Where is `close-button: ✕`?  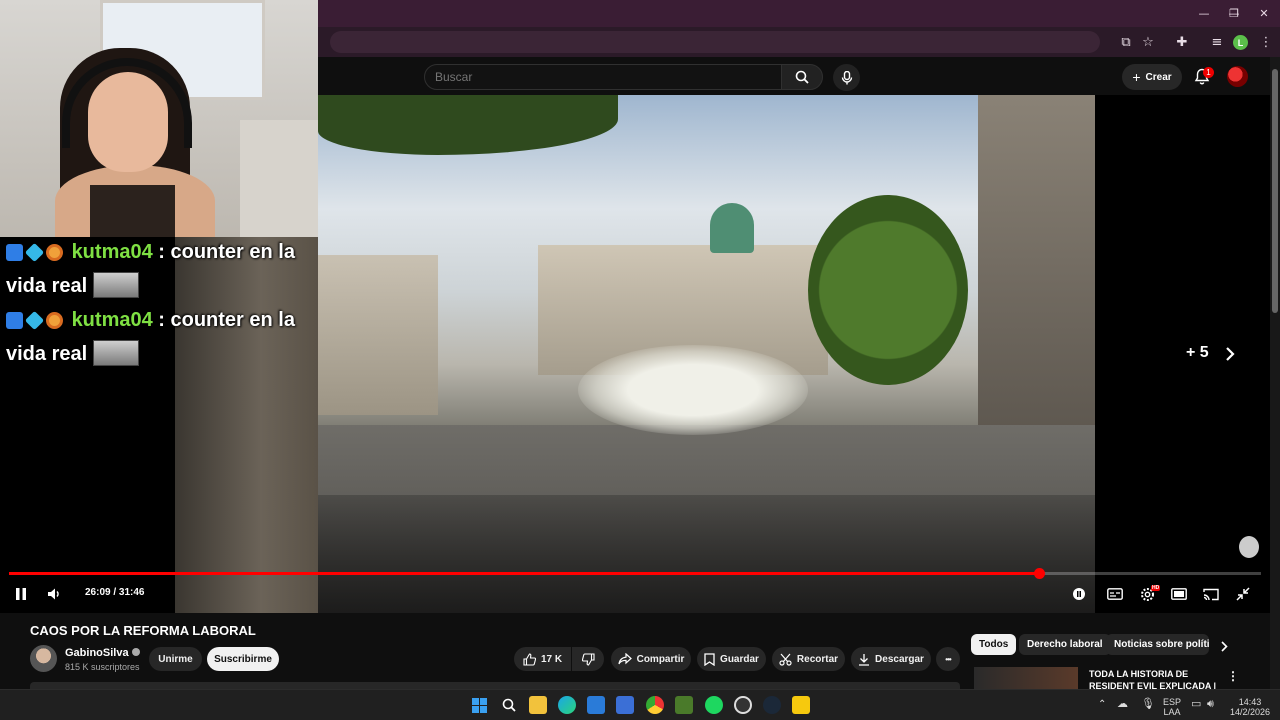 close-button: ✕ is located at coordinates (1264, 13).